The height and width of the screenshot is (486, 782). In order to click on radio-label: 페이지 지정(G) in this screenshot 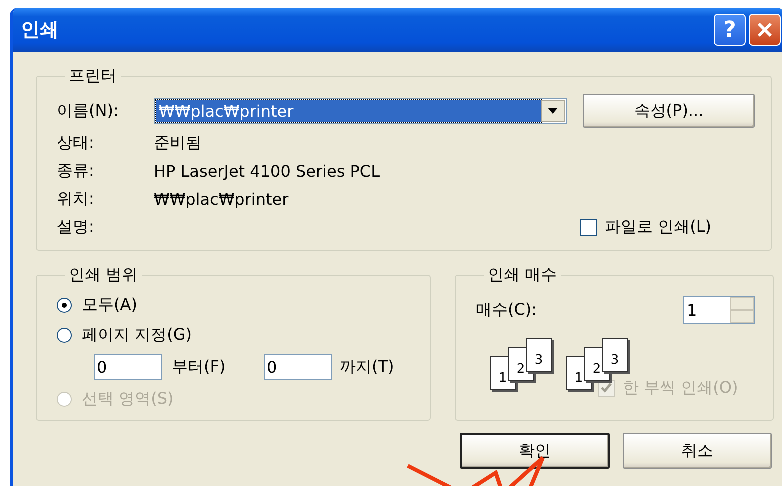, I will do `click(137, 335)`.